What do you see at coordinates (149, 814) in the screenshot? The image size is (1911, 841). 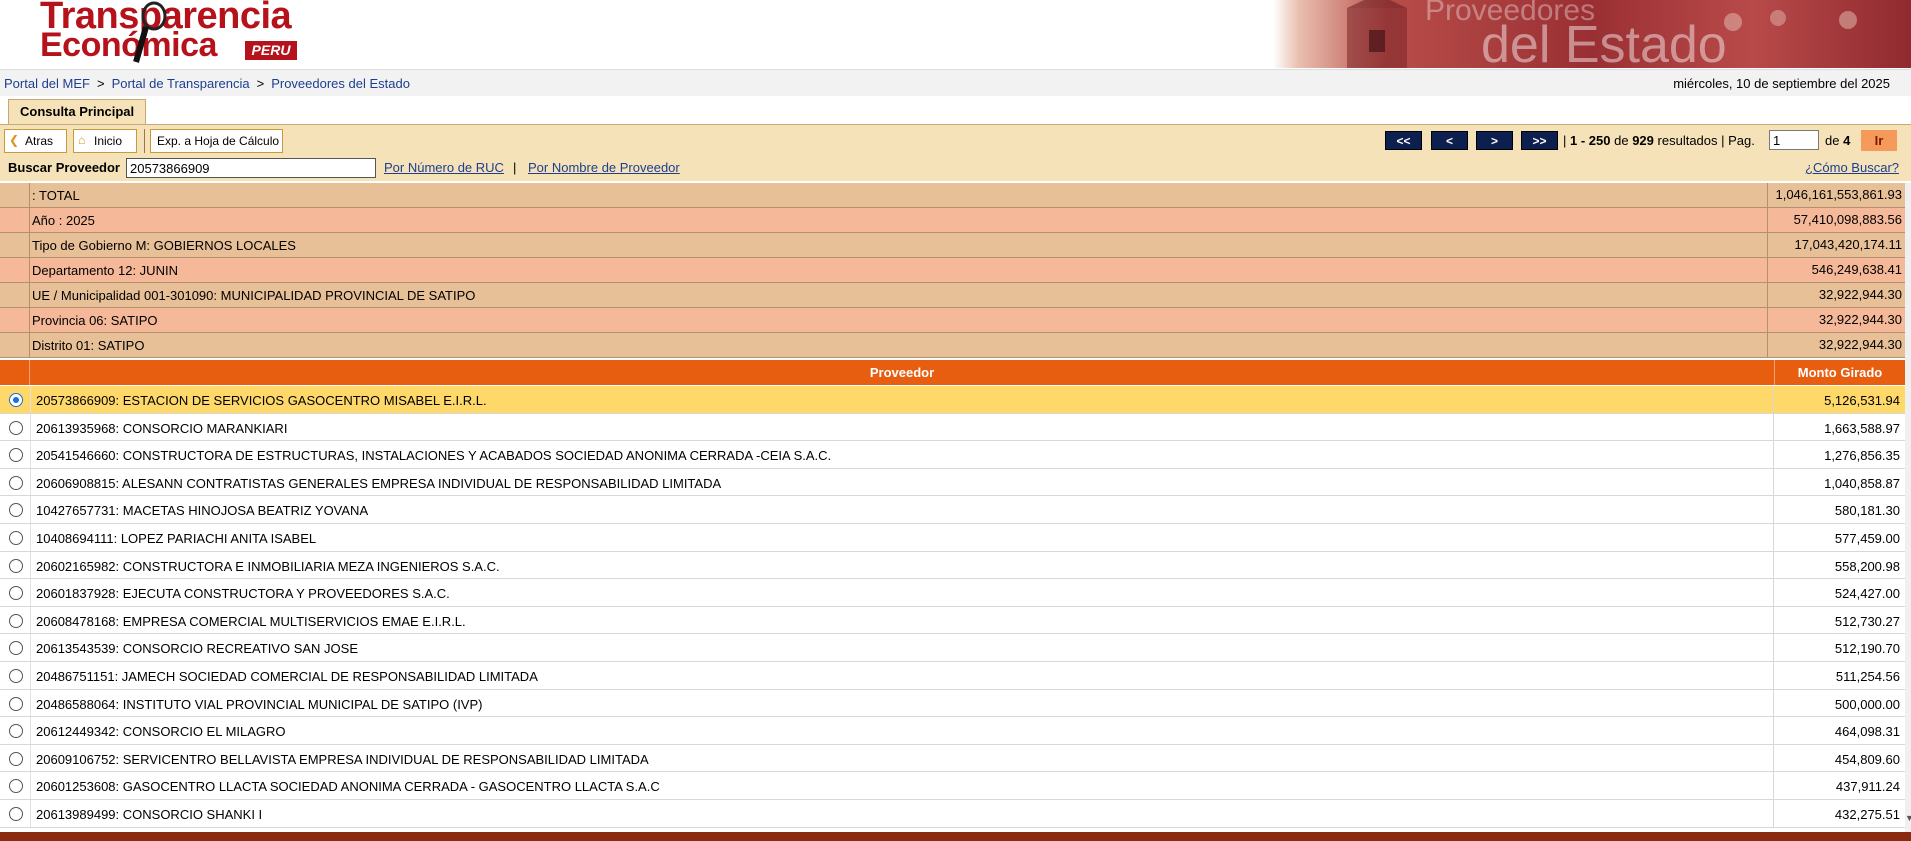 I see `provider-name: 20613989499: CONSORCIO SHANKI I` at bounding box center [149, 814].